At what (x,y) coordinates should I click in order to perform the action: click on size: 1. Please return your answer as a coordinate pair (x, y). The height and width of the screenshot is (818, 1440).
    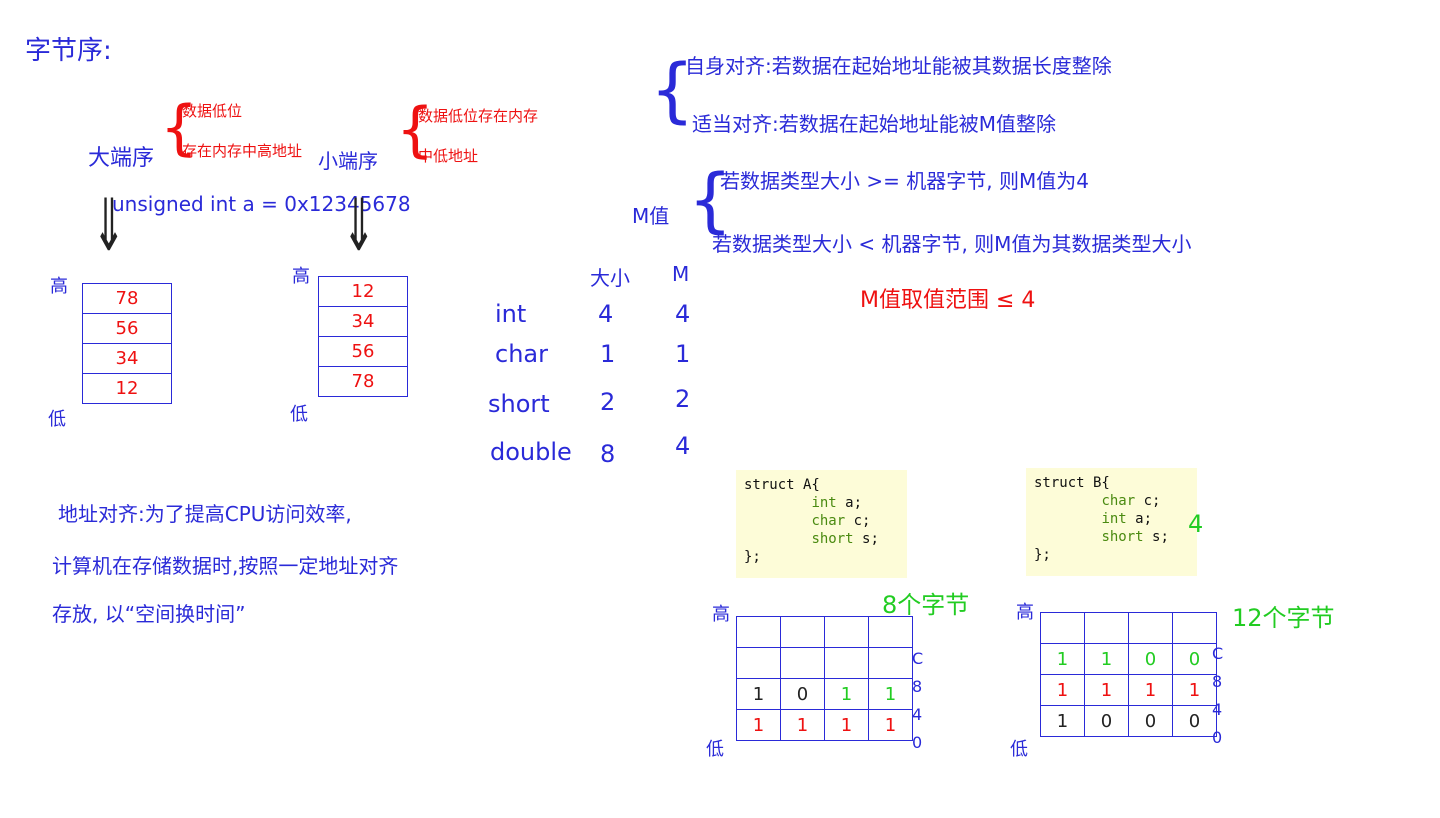
    Looking at the image, I should click on (608, 354).